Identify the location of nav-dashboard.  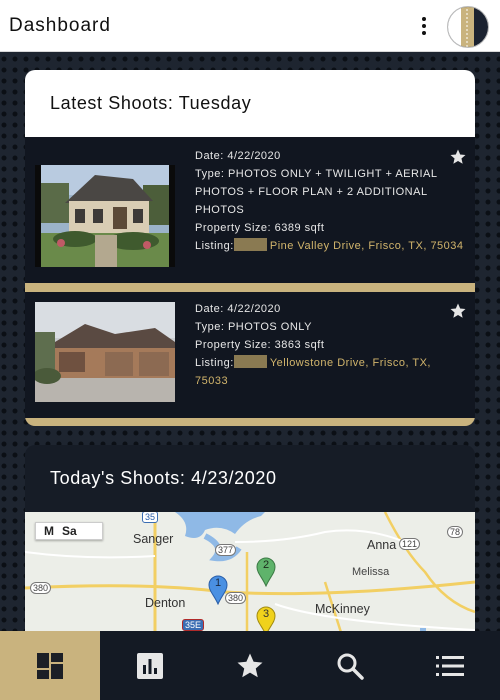
(50, 665).